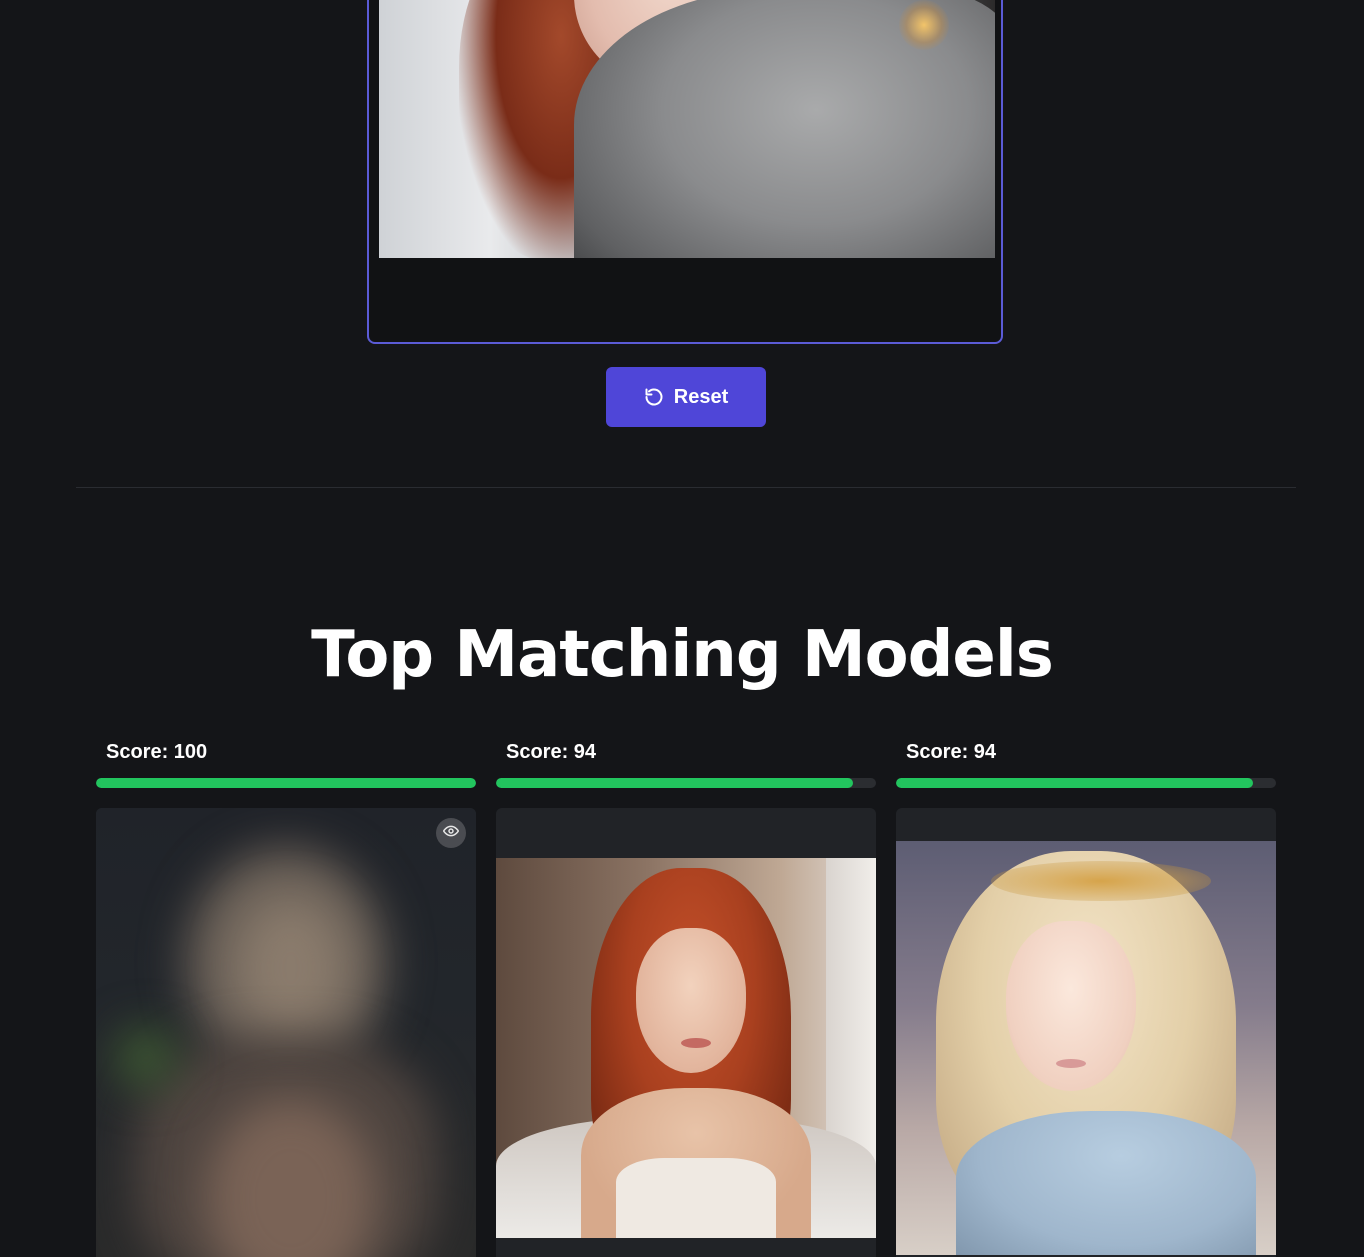 The height and width of the screenshot is (1257, 1364). I want to click on reveal-eye-button, so click(451, 833).